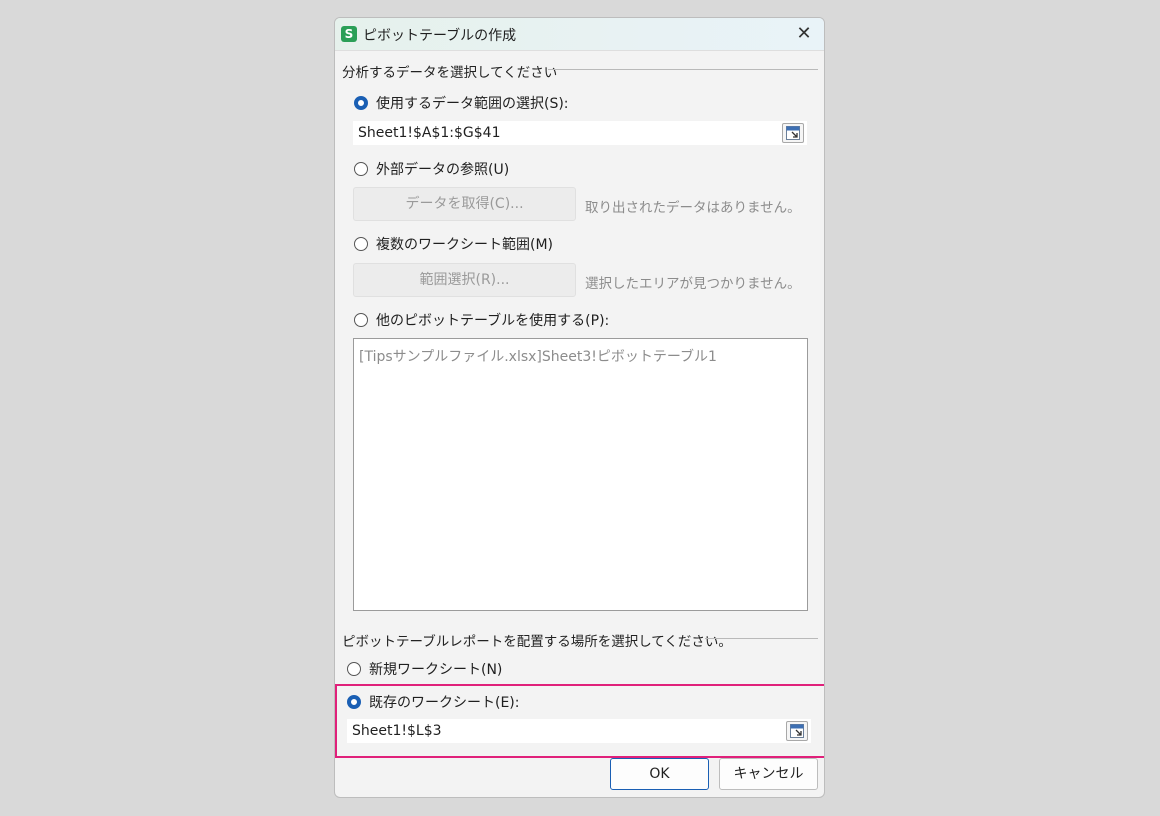  I want to click on existing-sheet-label: 既存のワークシート(E):, so click(444, 703).